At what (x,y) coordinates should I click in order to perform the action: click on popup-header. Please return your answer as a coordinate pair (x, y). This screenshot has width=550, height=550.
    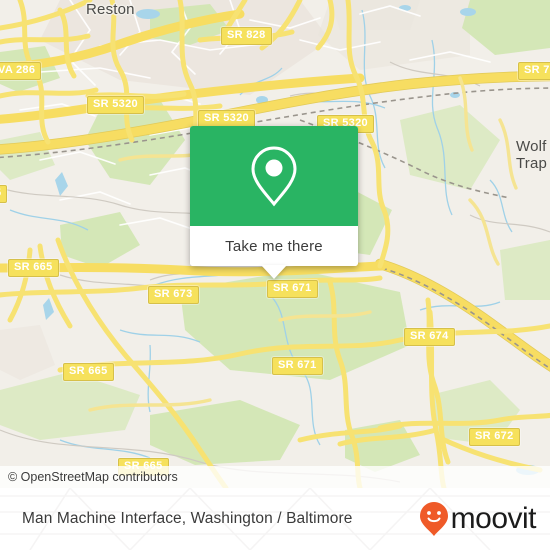
    Looking at the image, I should click on (274, 176).